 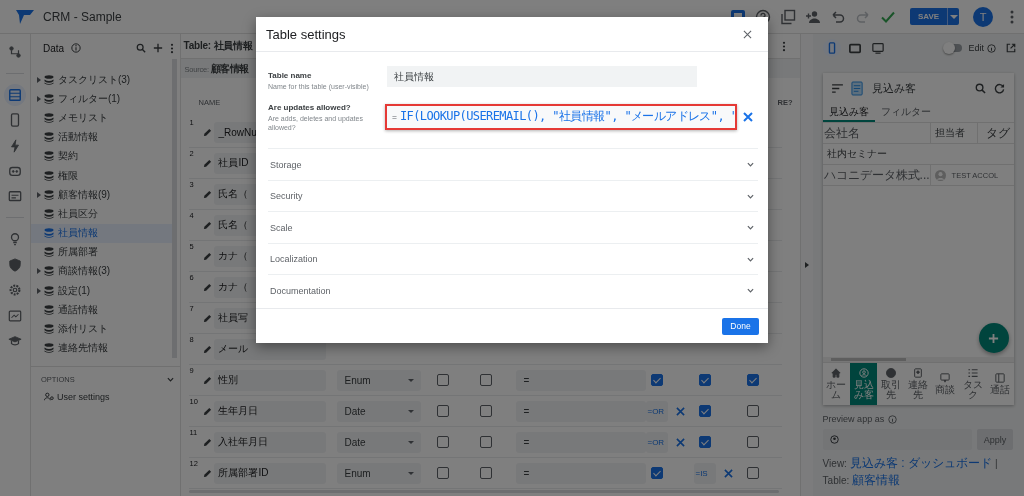 What do you see at coordinates (14, 94) in the screenshot?
I see `table-icon` at bounding box center [14, 94].